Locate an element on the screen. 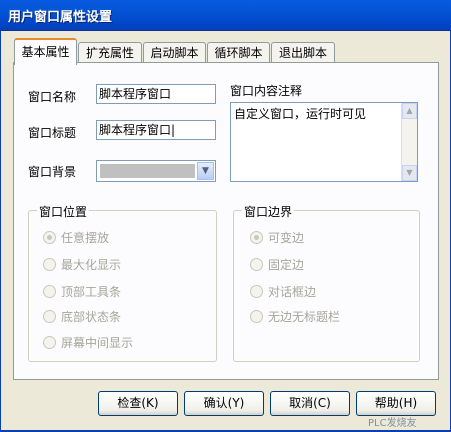 The width and height of the screenshot is (451, 432). window-comment-text: 自定义窗口，运行时可见 is located at coordinates (300, 114).